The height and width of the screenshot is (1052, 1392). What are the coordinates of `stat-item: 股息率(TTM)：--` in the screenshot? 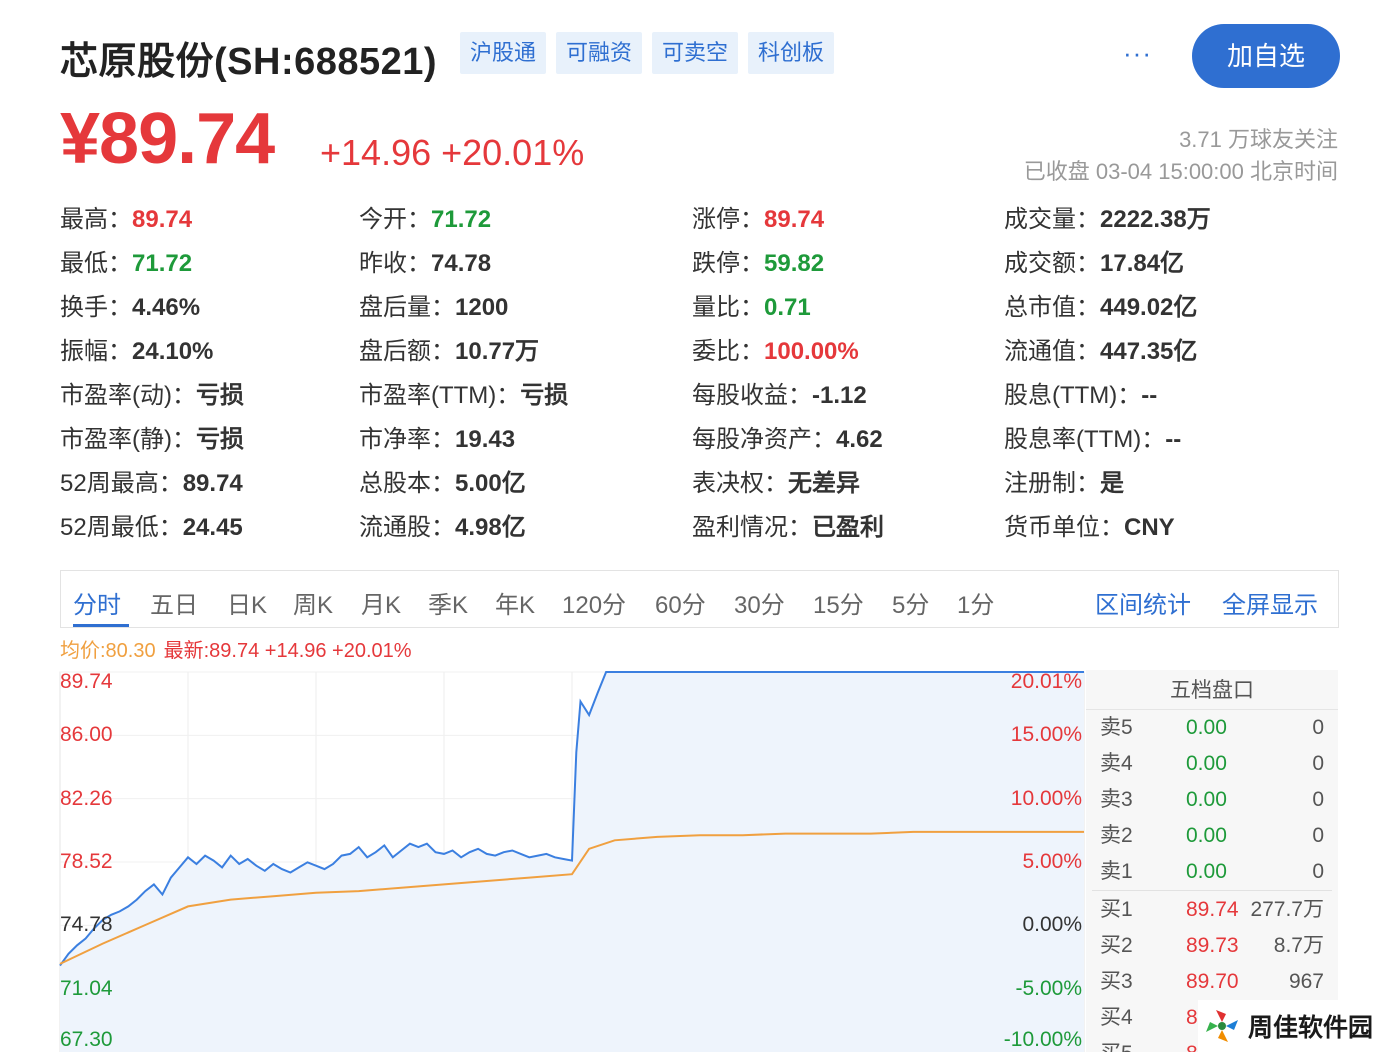 It's located at (1107, 440).